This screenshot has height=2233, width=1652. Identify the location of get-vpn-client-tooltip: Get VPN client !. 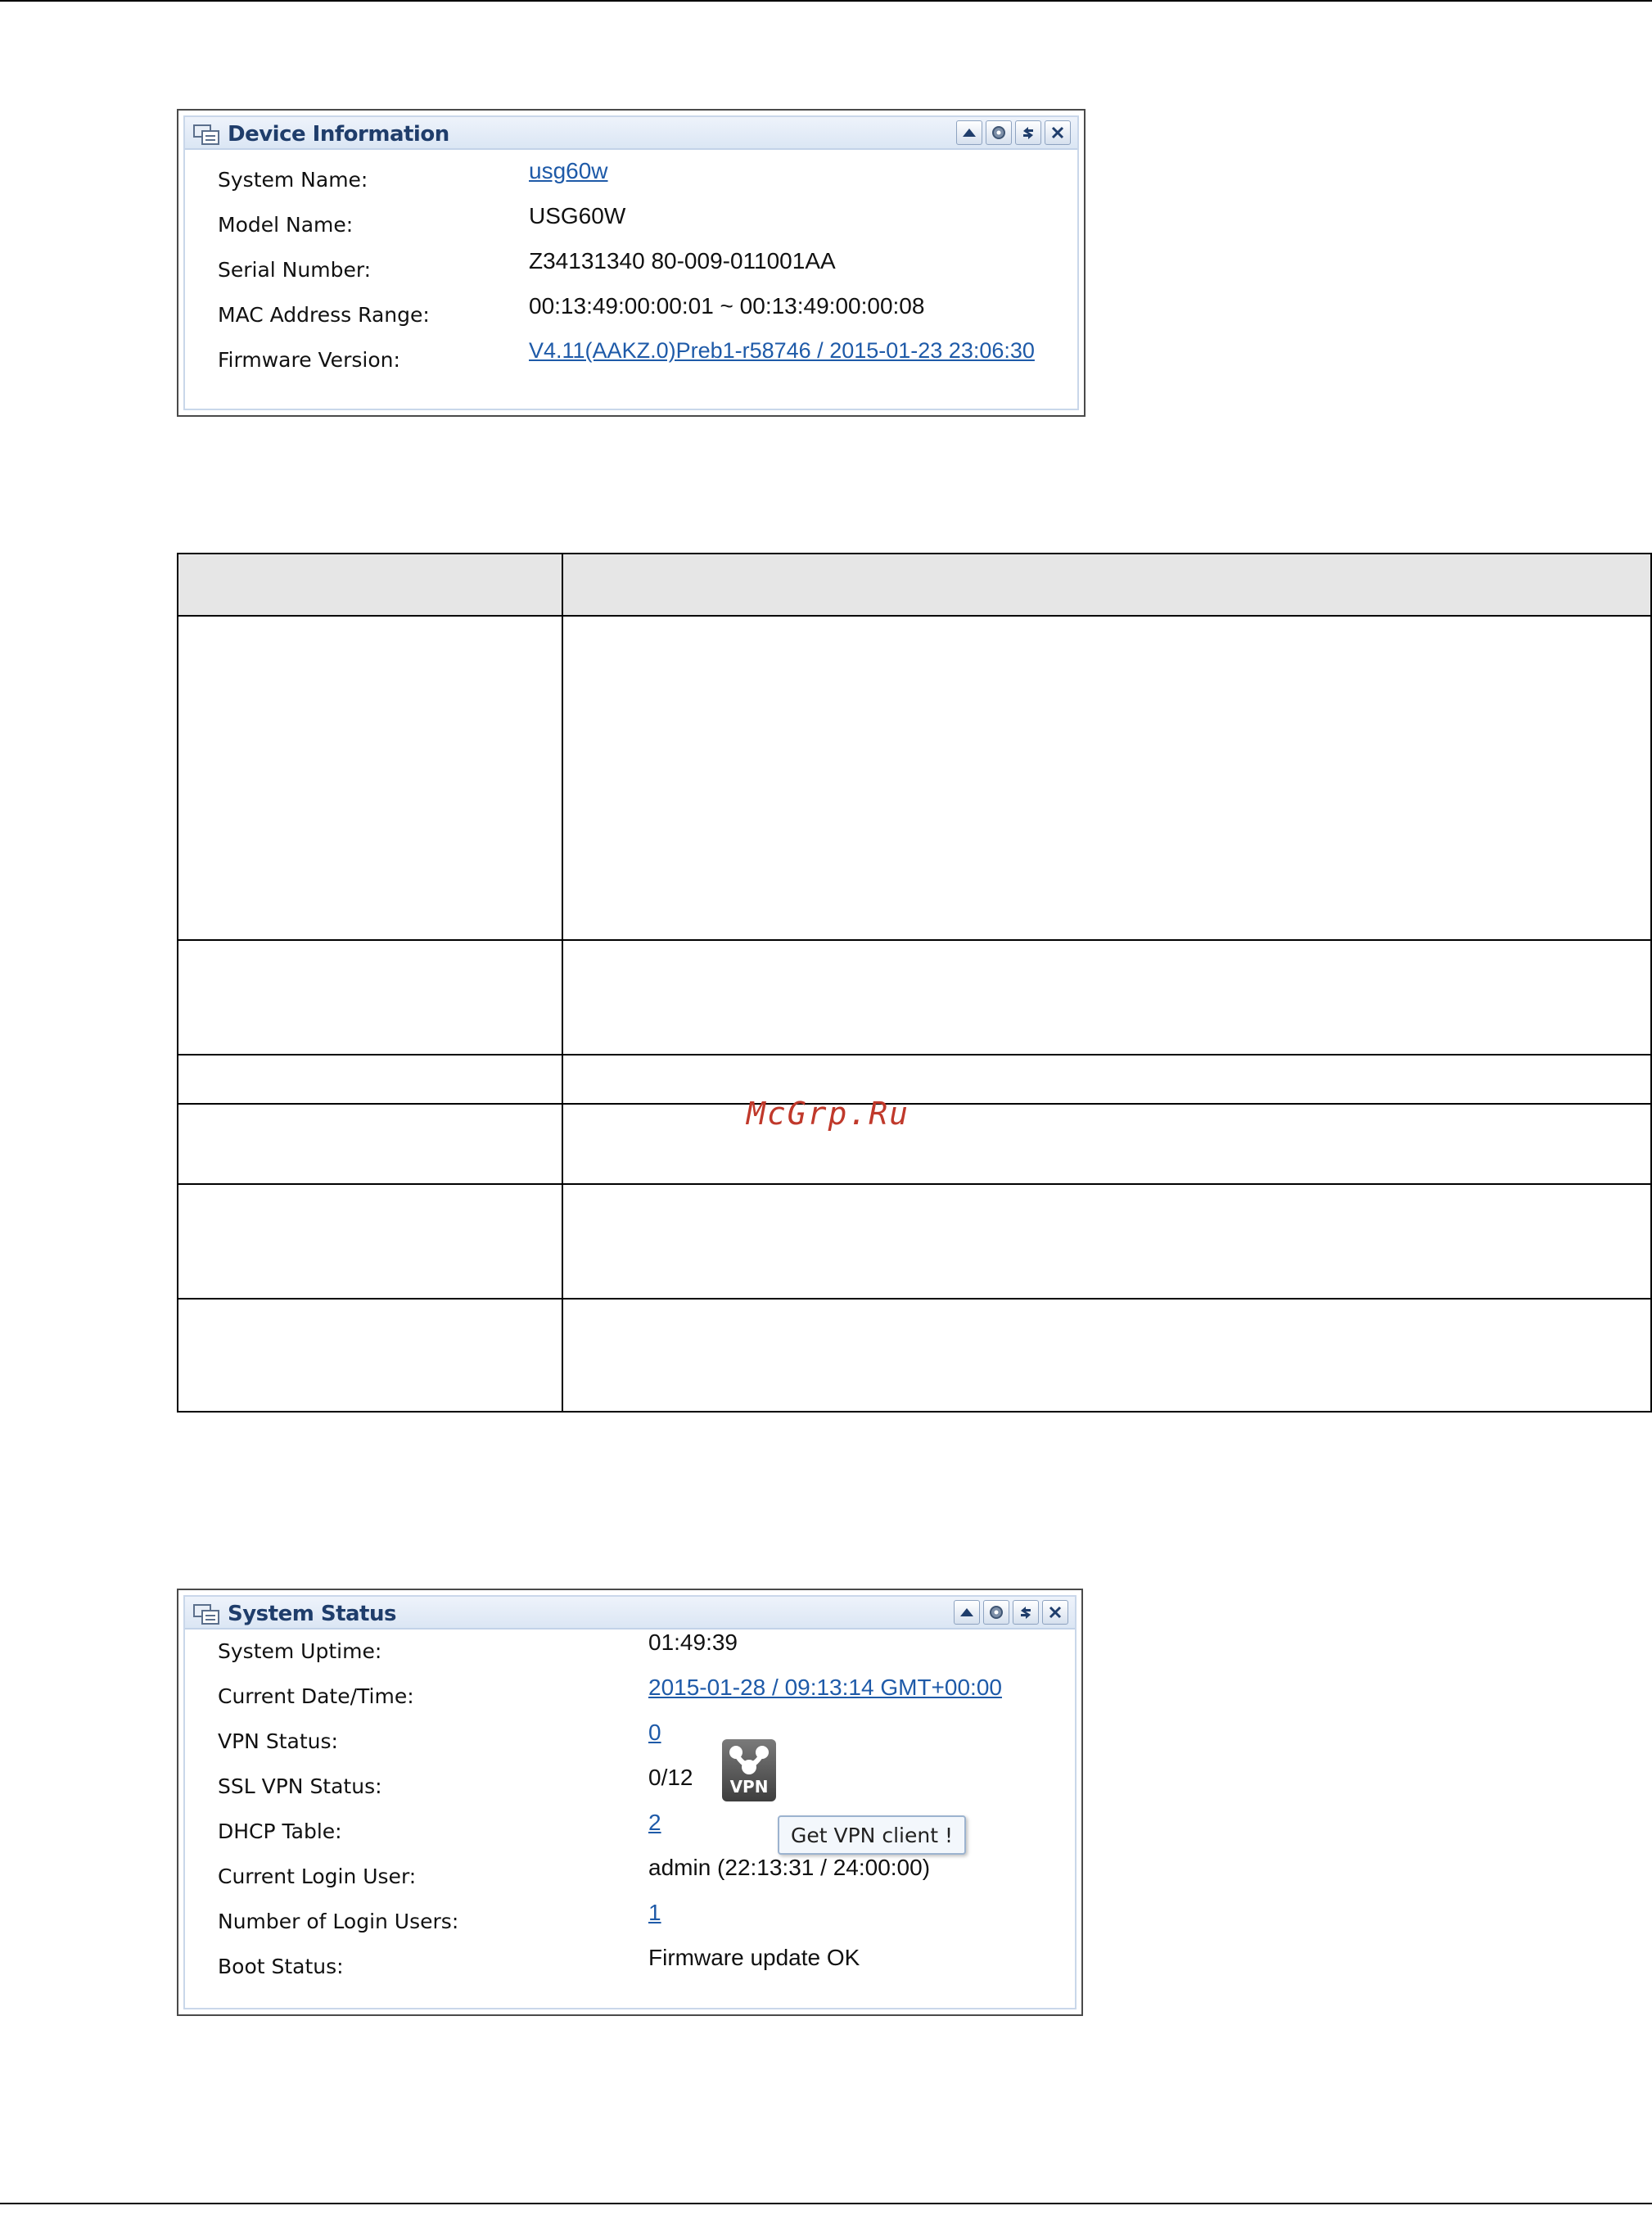
(872, 1835).